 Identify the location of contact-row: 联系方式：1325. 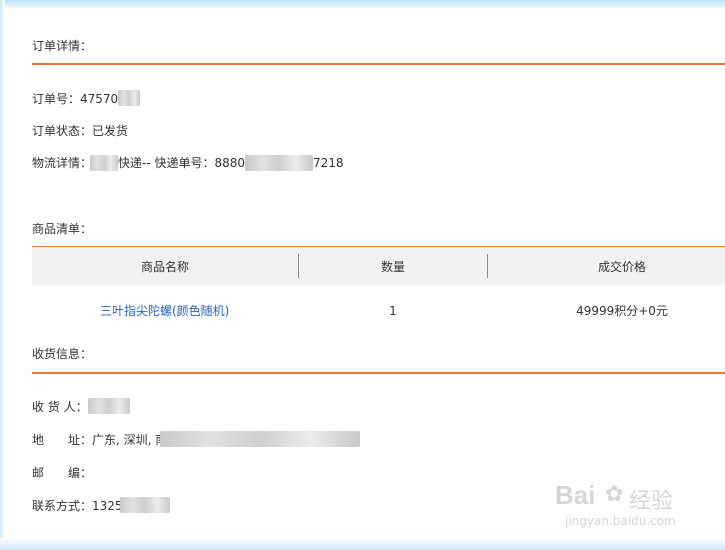
(77, 506).